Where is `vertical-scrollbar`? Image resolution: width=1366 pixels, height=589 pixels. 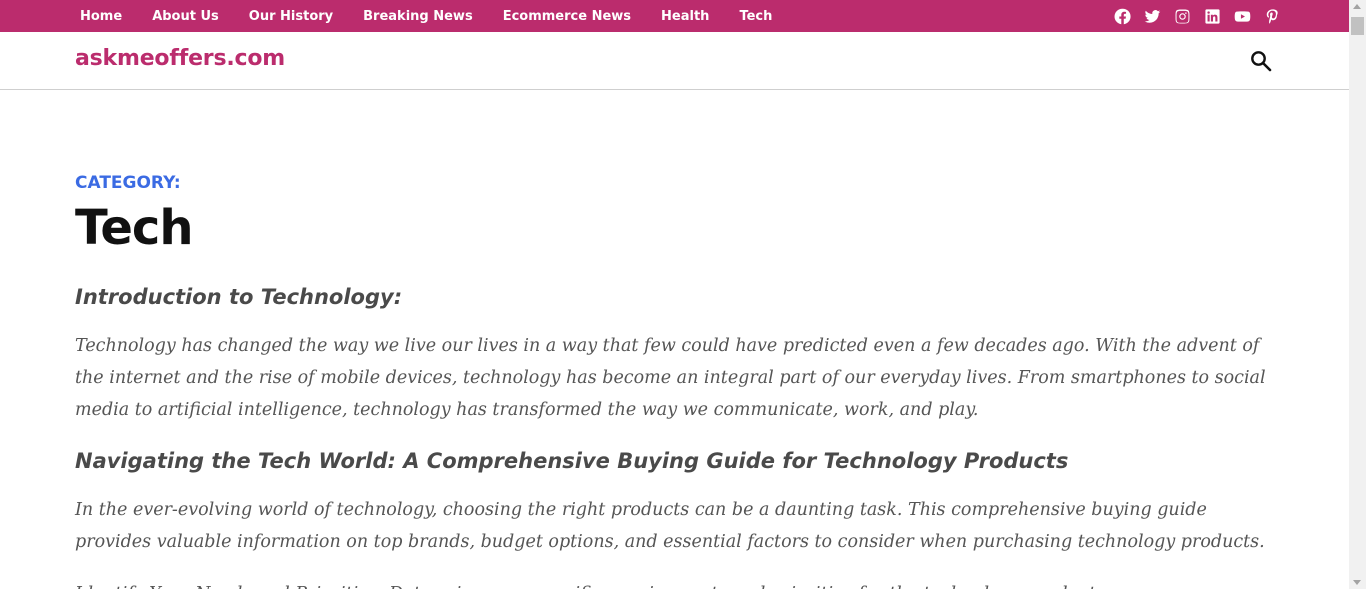
vertical-scrollbar is located at coordinates (1357, 294).